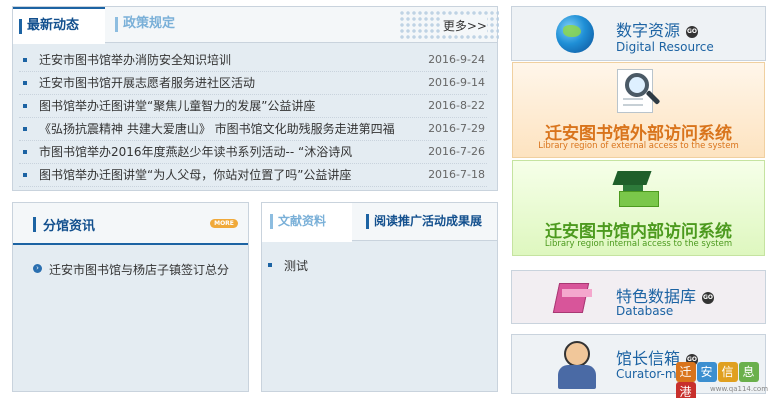 This screenshot has height=398, width=773. I want to click on news-date: 2016-7-26, so click(456, 151).